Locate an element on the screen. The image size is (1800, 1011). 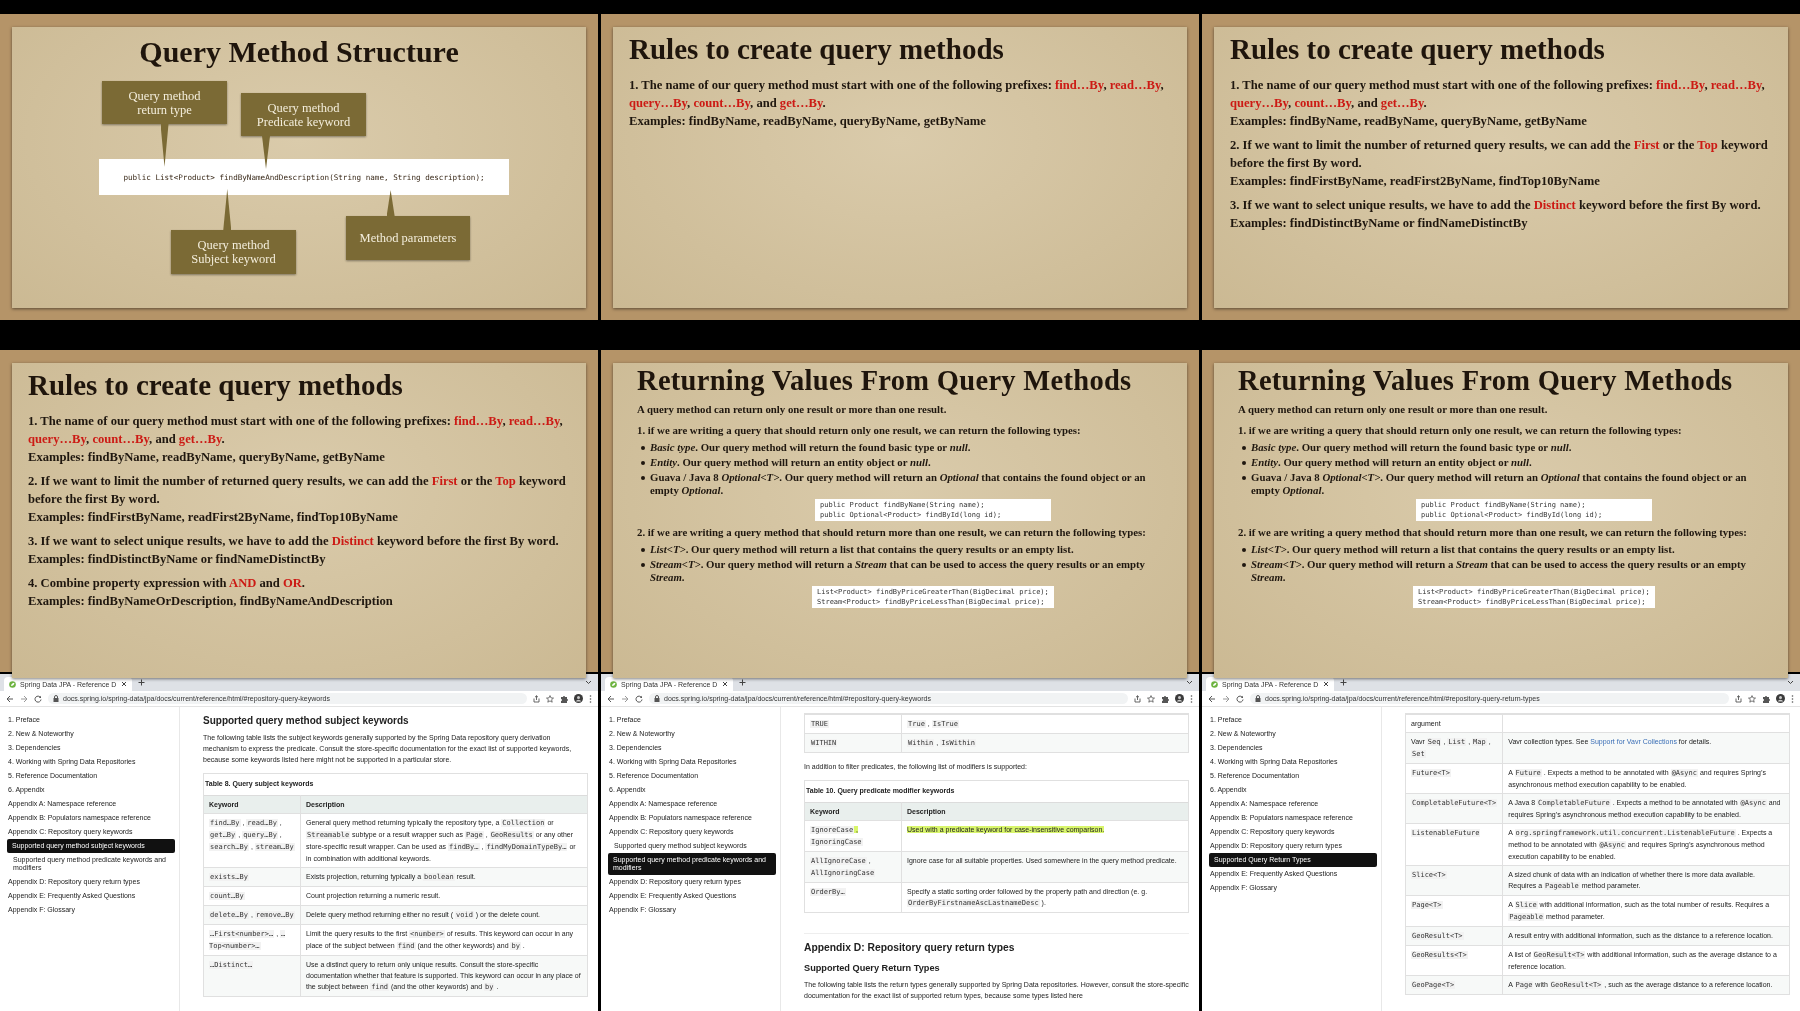
section-heading: Supported query method subject keywords is located at coordinates (306, 720).